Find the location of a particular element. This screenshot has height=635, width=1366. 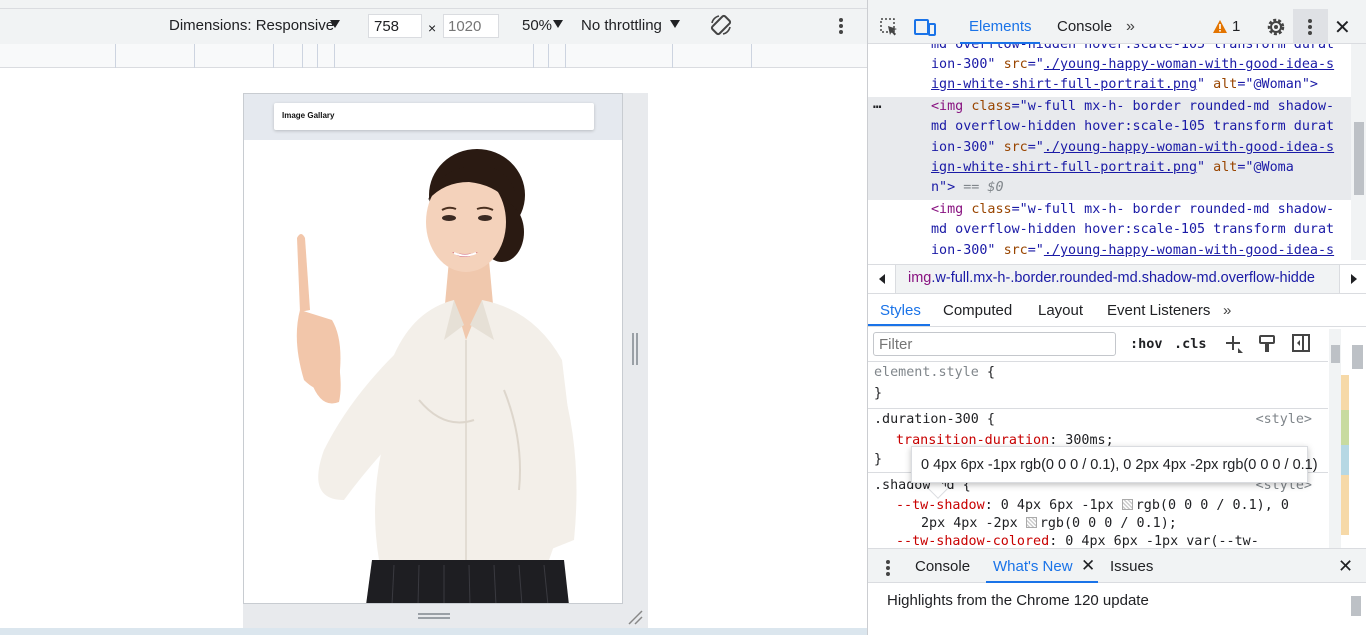

drawer-tab-issues: Issues is located at coordinates (1131, 566).